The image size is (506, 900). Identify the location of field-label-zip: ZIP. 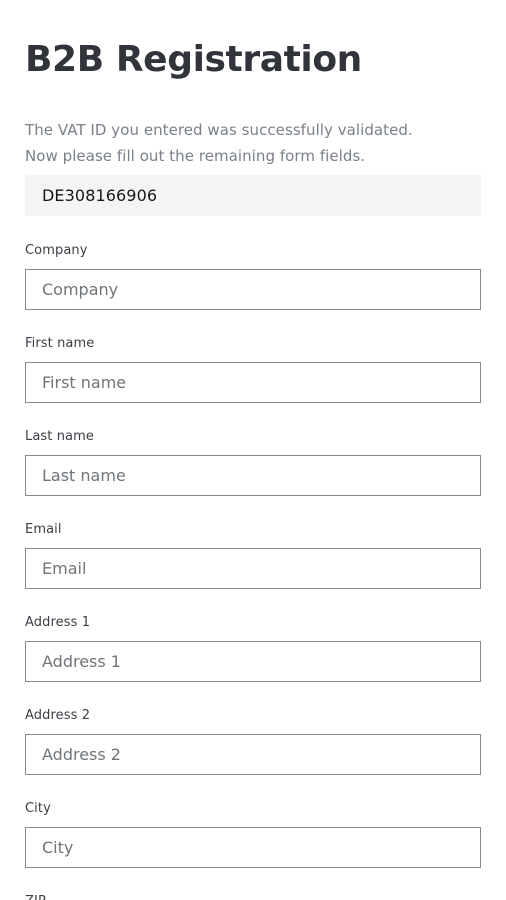
(253, 897).